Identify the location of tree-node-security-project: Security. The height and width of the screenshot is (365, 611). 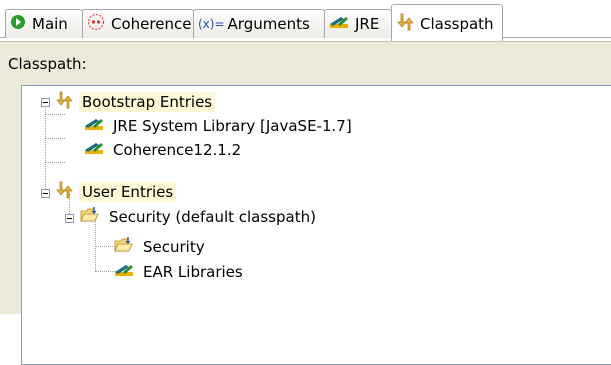
(161, 247).